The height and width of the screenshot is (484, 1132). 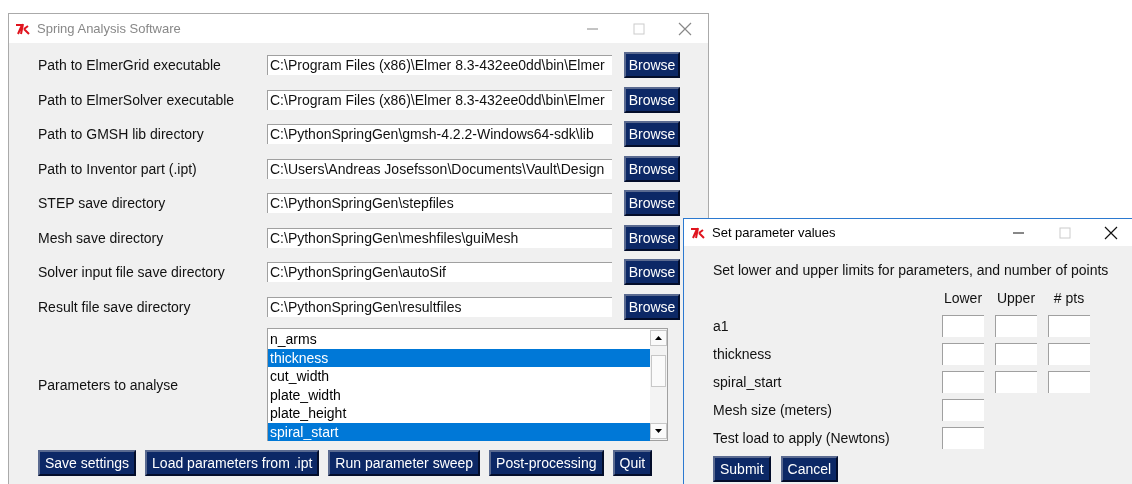 I want to click on field-label: spiral_start, so click(x=748, y=382).